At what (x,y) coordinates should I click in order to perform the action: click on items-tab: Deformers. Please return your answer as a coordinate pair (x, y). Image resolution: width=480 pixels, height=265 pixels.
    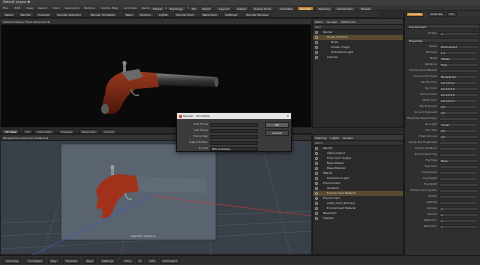
    Looking at the image, I should click on (348, 22).